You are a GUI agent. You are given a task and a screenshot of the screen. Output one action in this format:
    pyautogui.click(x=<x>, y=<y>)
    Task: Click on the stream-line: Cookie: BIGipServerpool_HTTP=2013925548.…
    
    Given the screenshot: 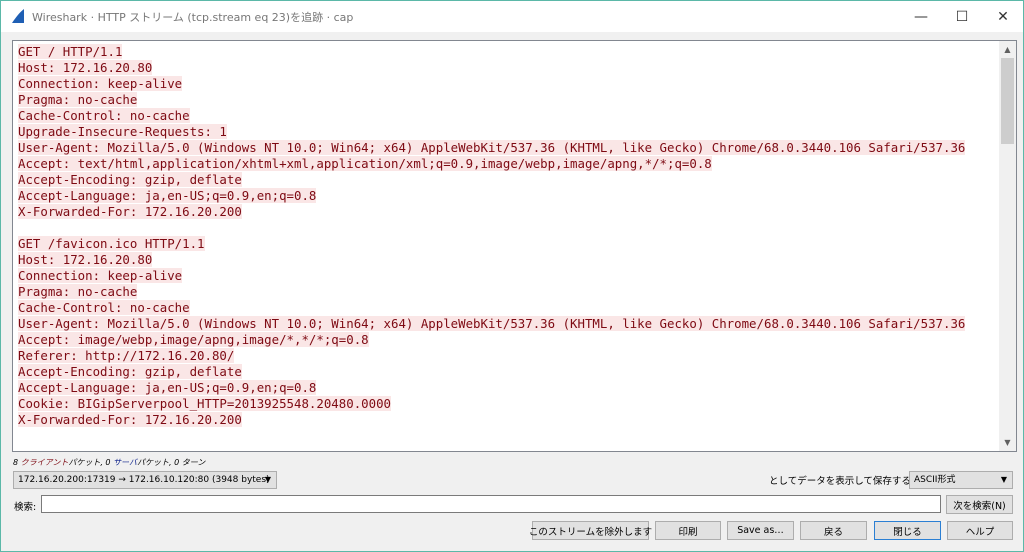 What is the action you would take?
    pyautogui.click(x=491, y=404)
    